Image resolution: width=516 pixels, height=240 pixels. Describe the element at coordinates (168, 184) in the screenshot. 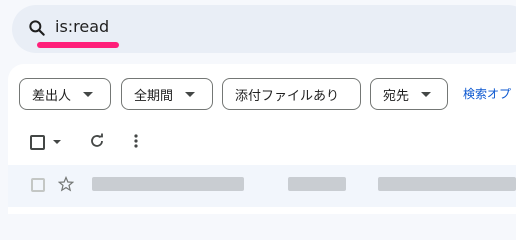

I see `redacted-sender` at that location.